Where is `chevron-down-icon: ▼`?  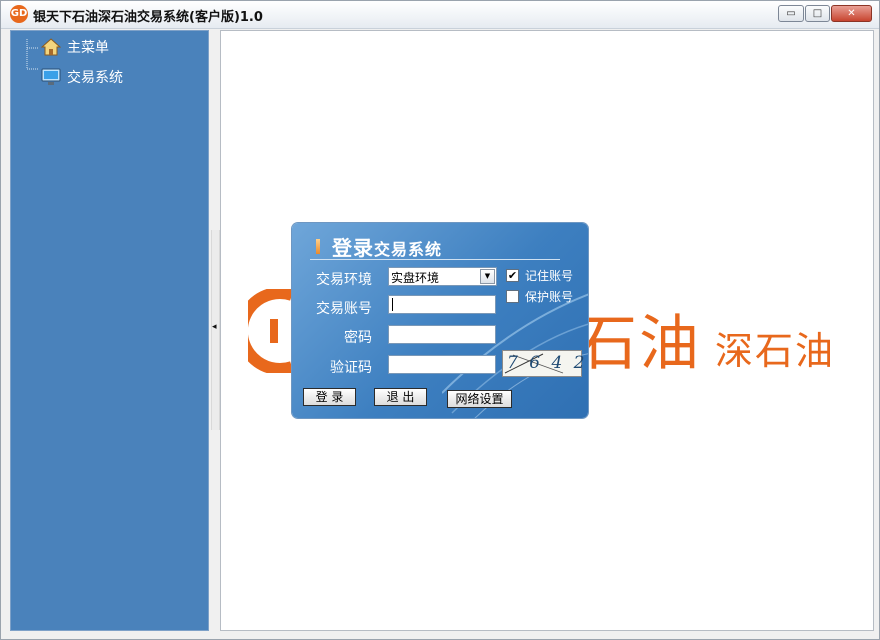 chevron-down-icon: ▼ is located at coordinates (487, 276).